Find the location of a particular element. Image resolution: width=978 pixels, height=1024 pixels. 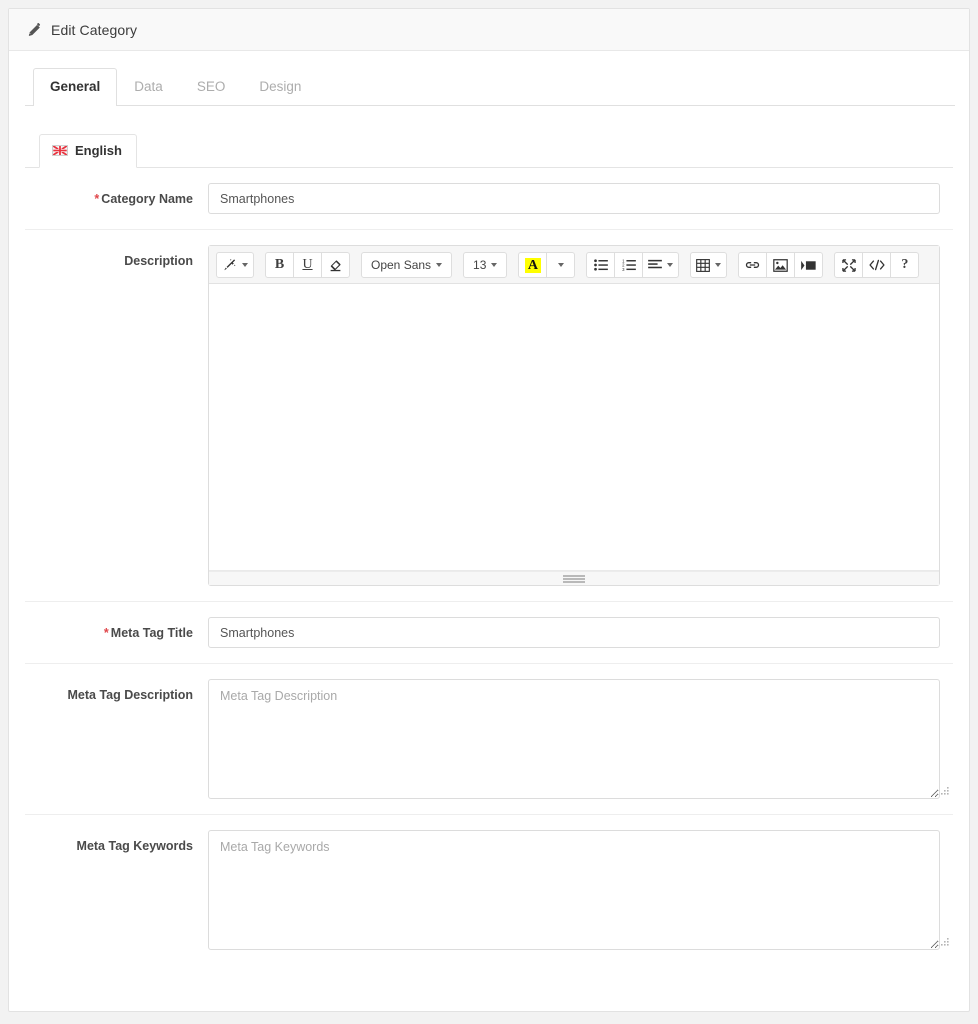

video-icon is located at coordinates (809, 265).